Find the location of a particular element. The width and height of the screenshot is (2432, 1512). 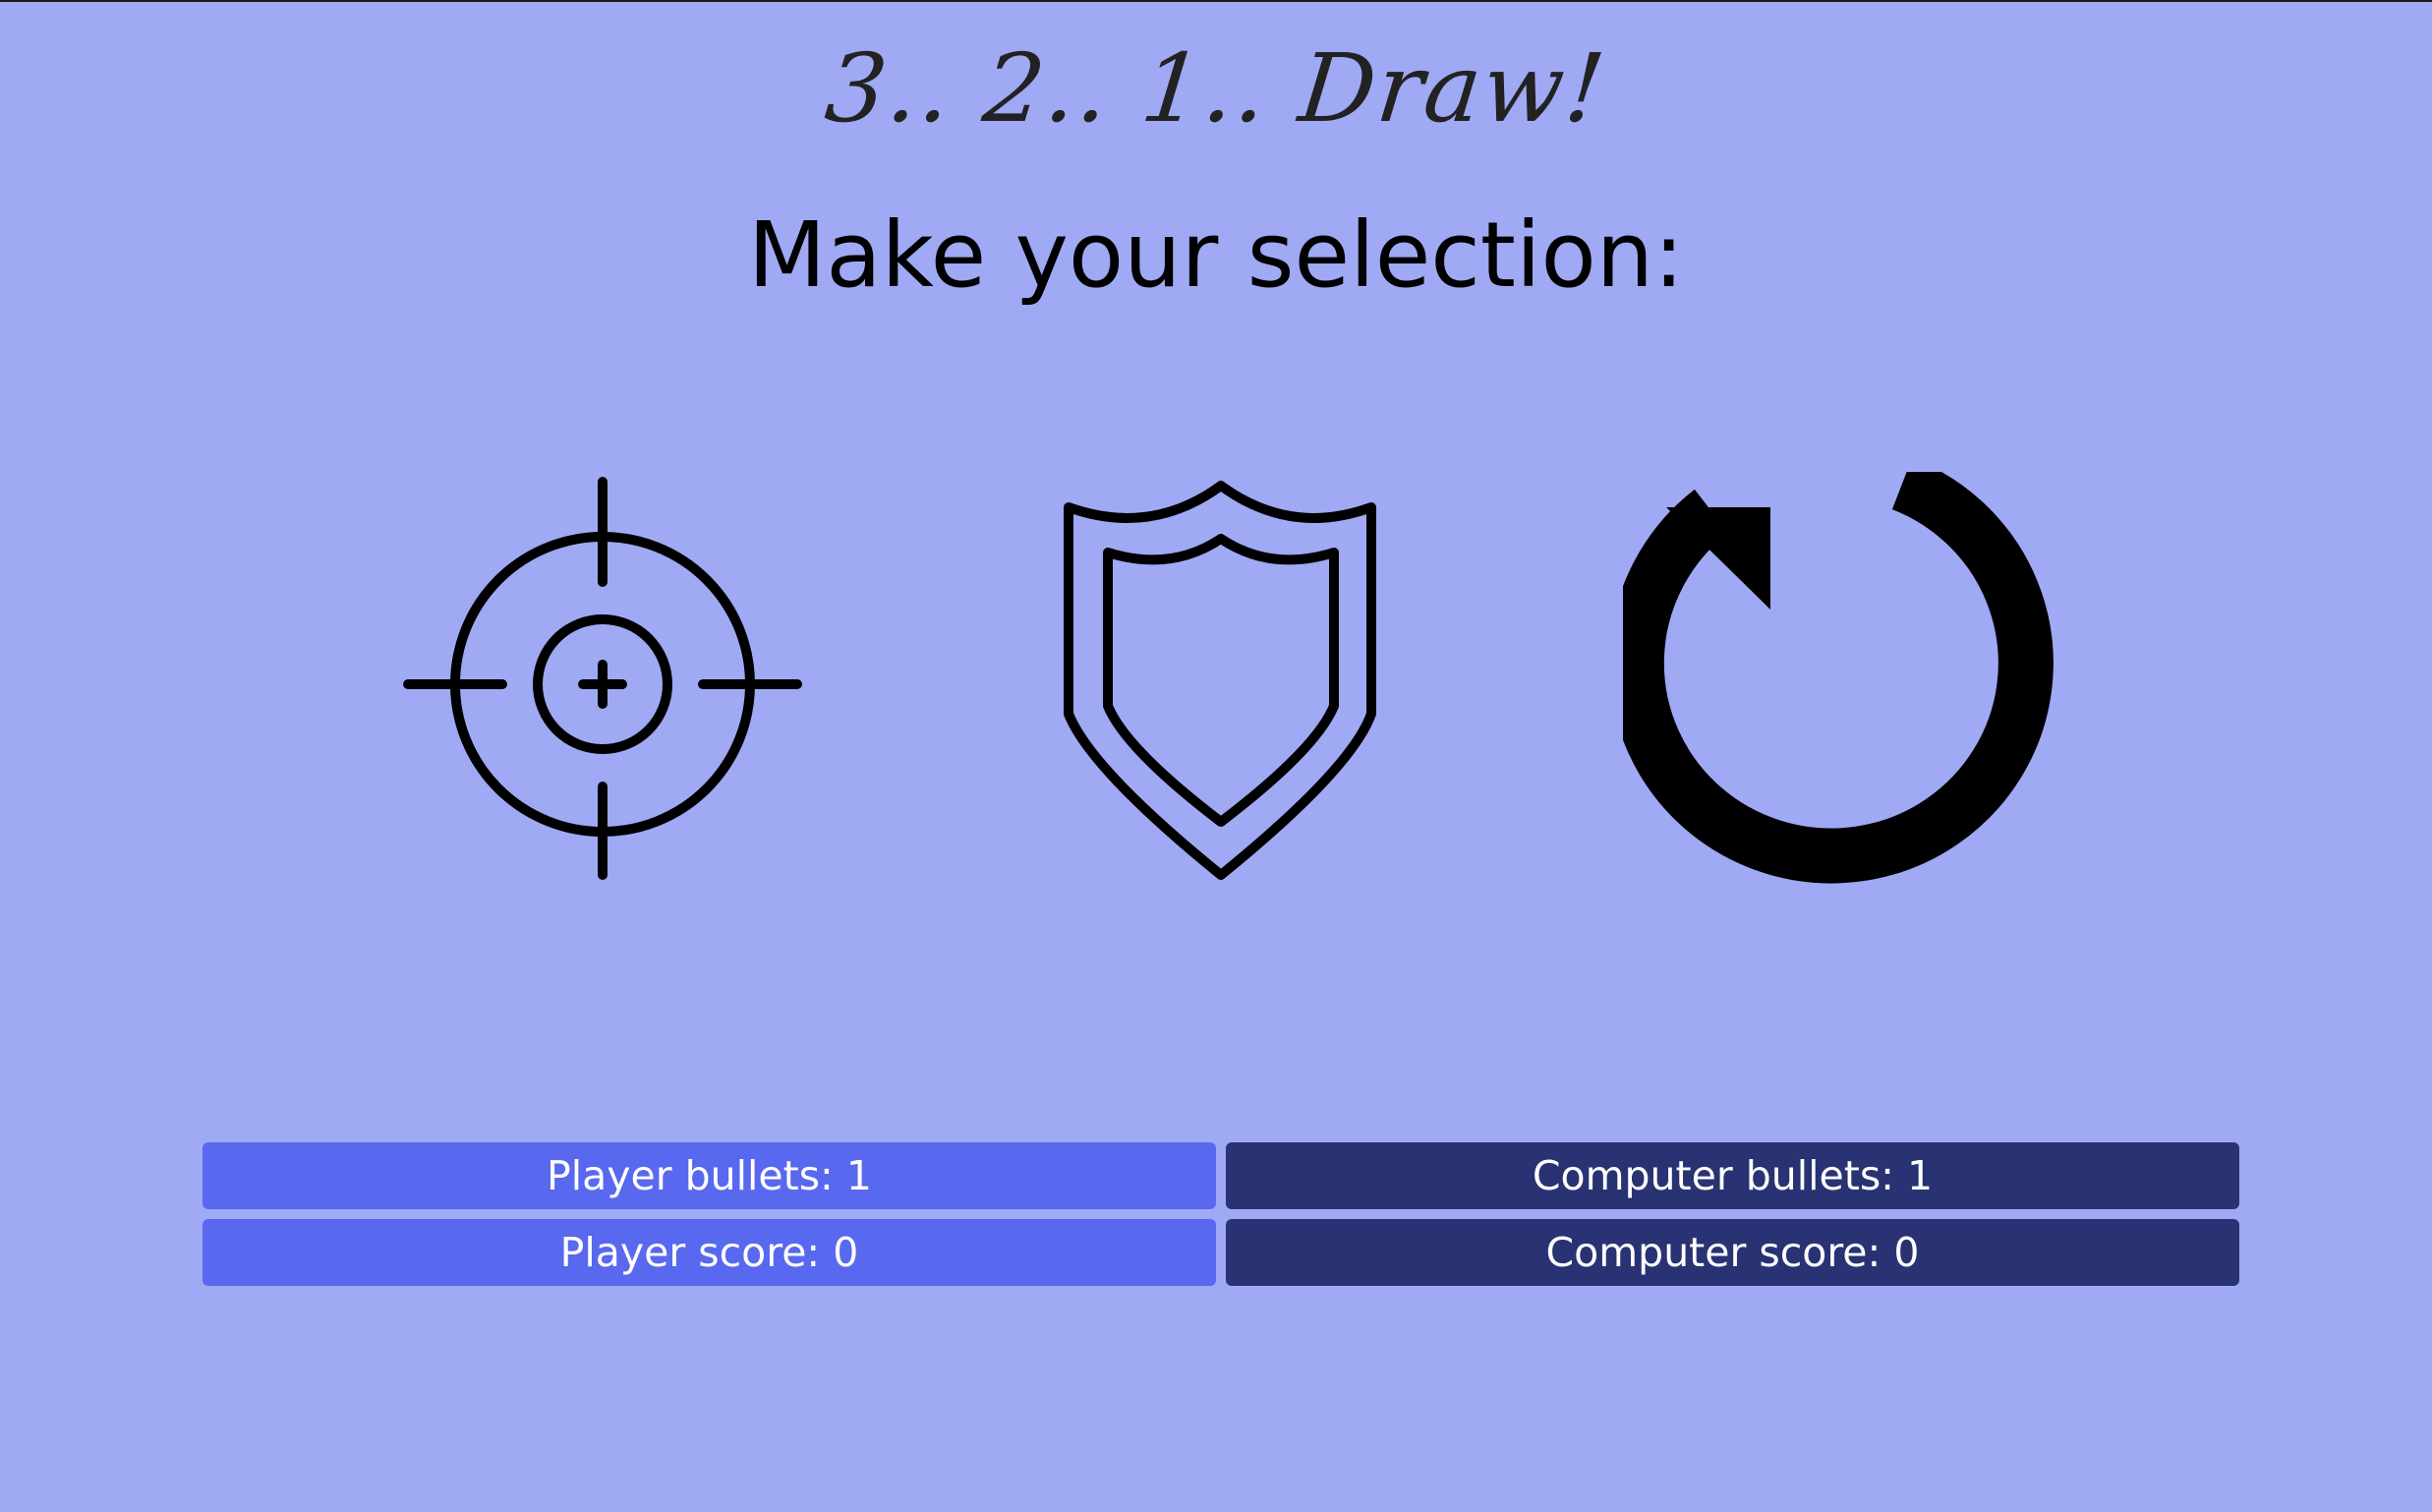

player-bullets: Player bullets: 1 is located at coordinates (709, 1175).